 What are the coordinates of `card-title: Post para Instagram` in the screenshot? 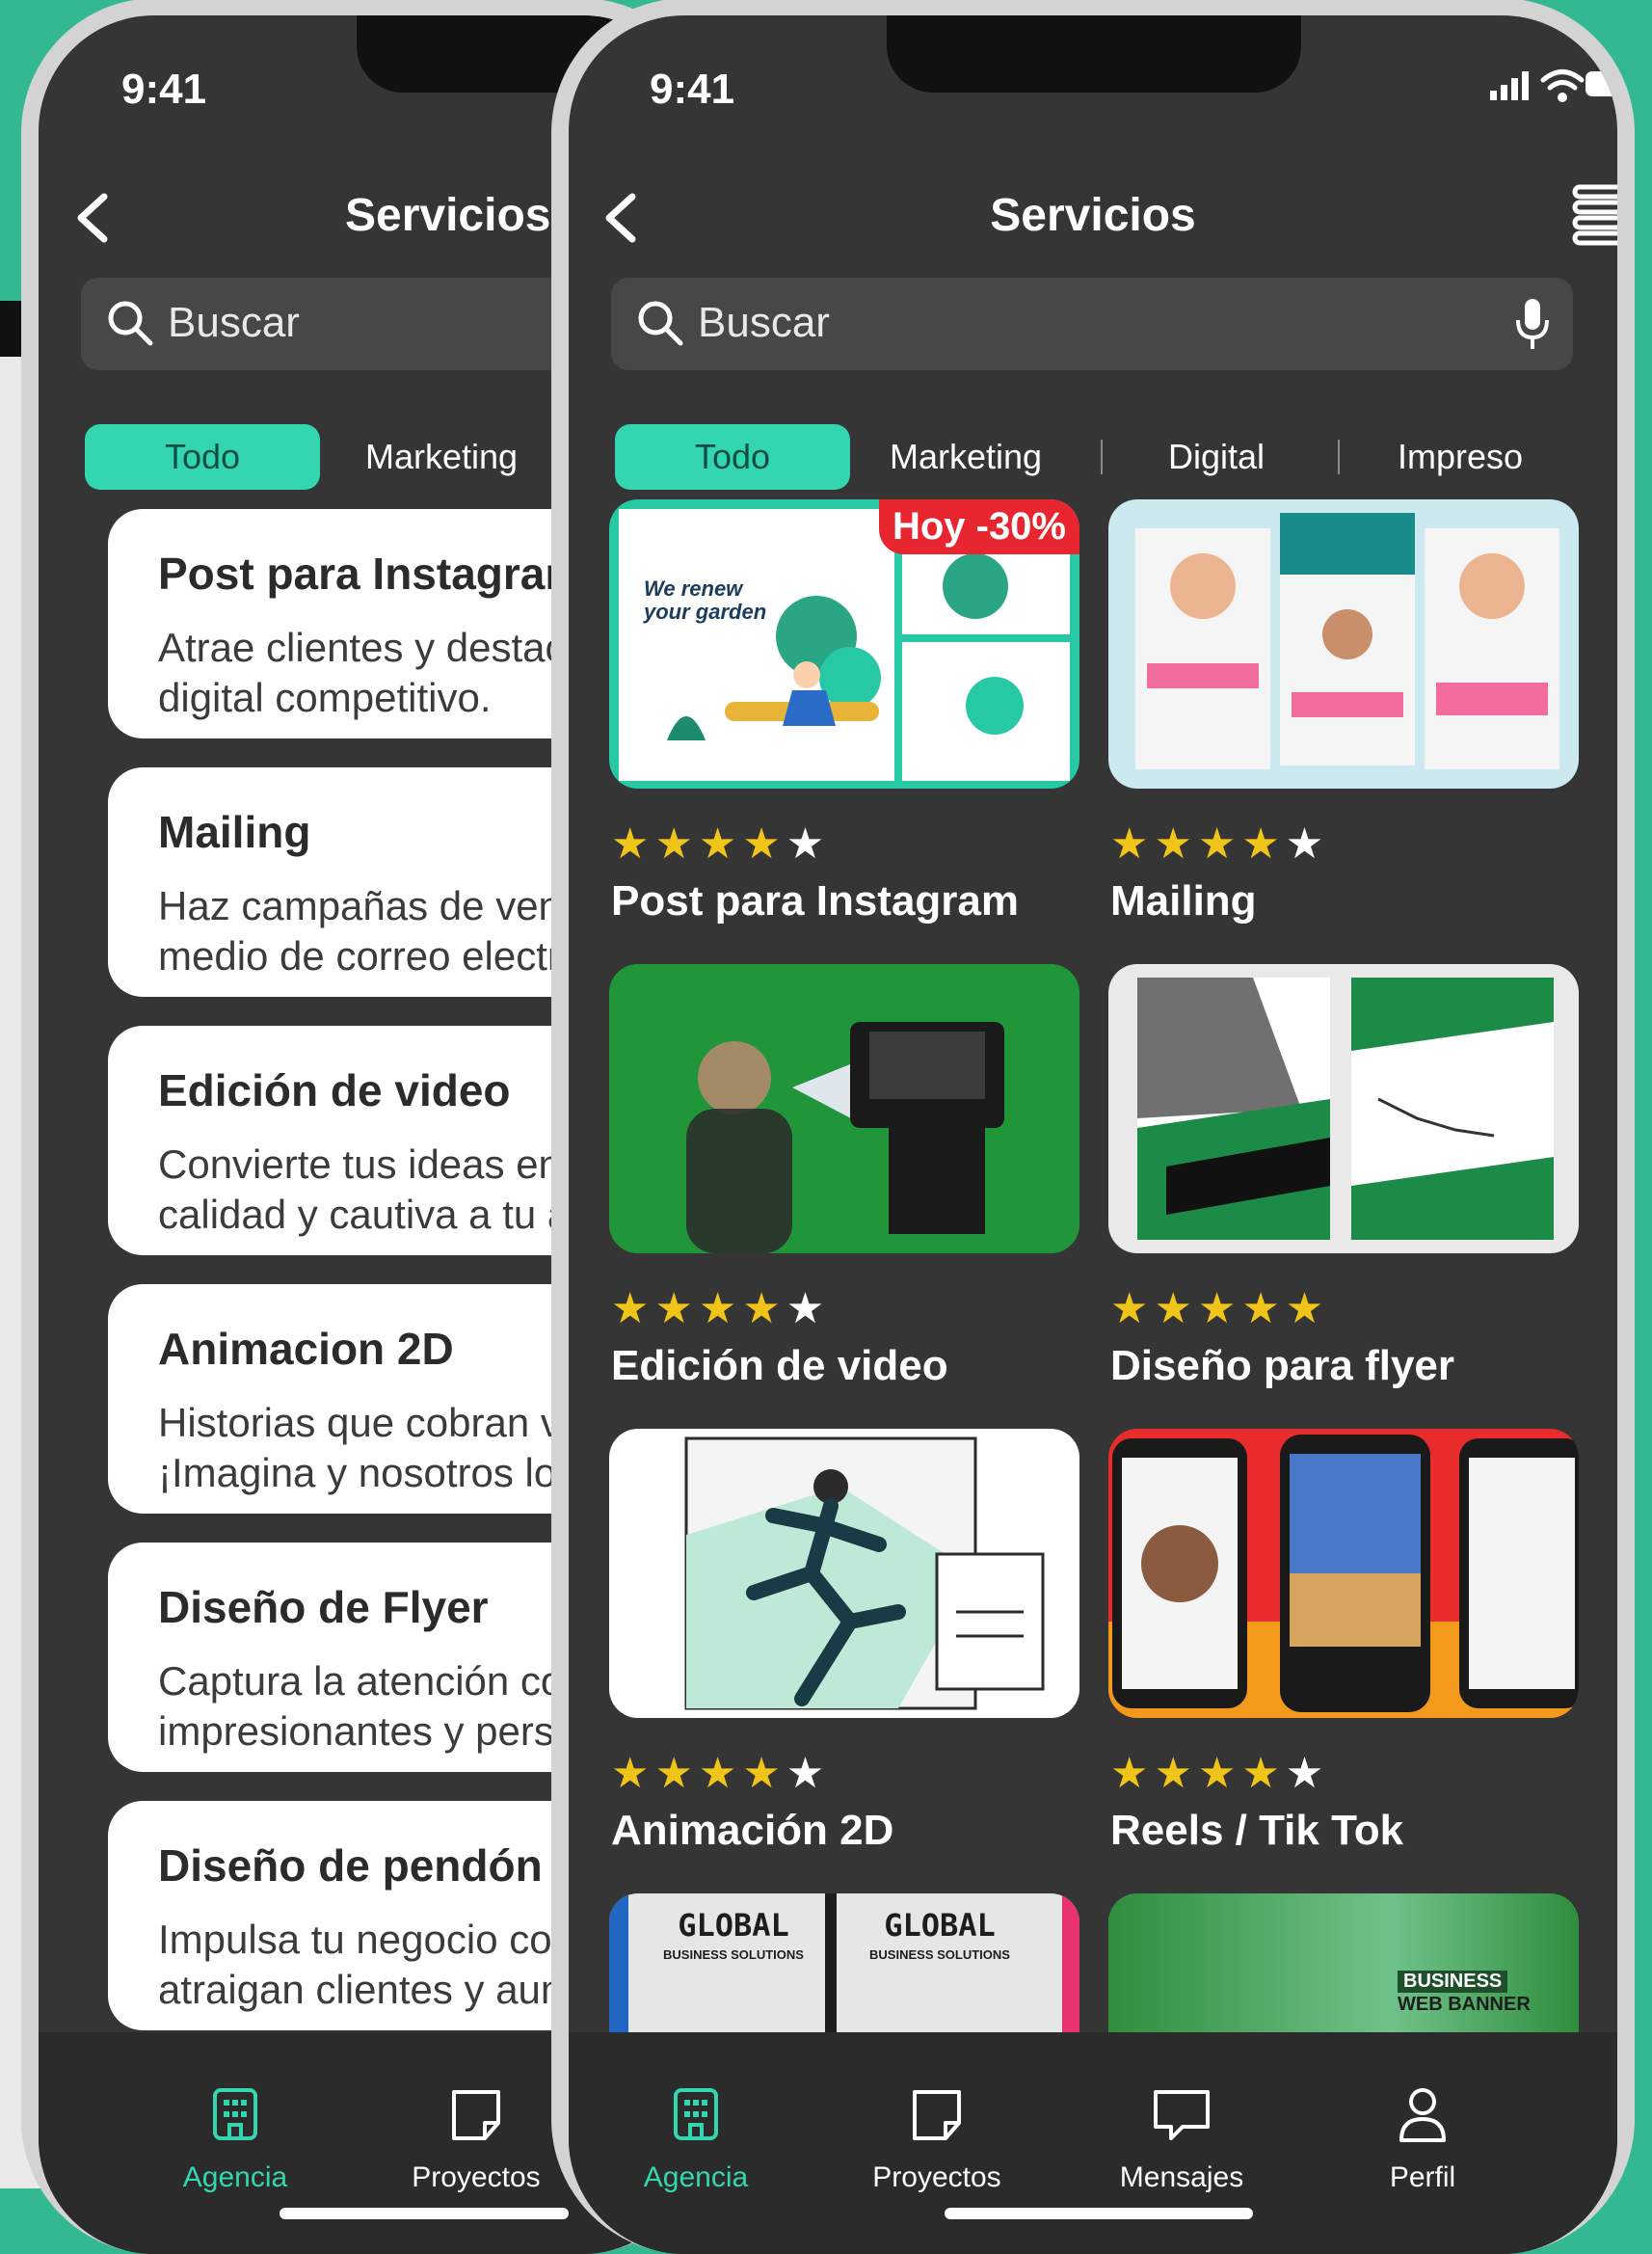 It's located at (371, 574).